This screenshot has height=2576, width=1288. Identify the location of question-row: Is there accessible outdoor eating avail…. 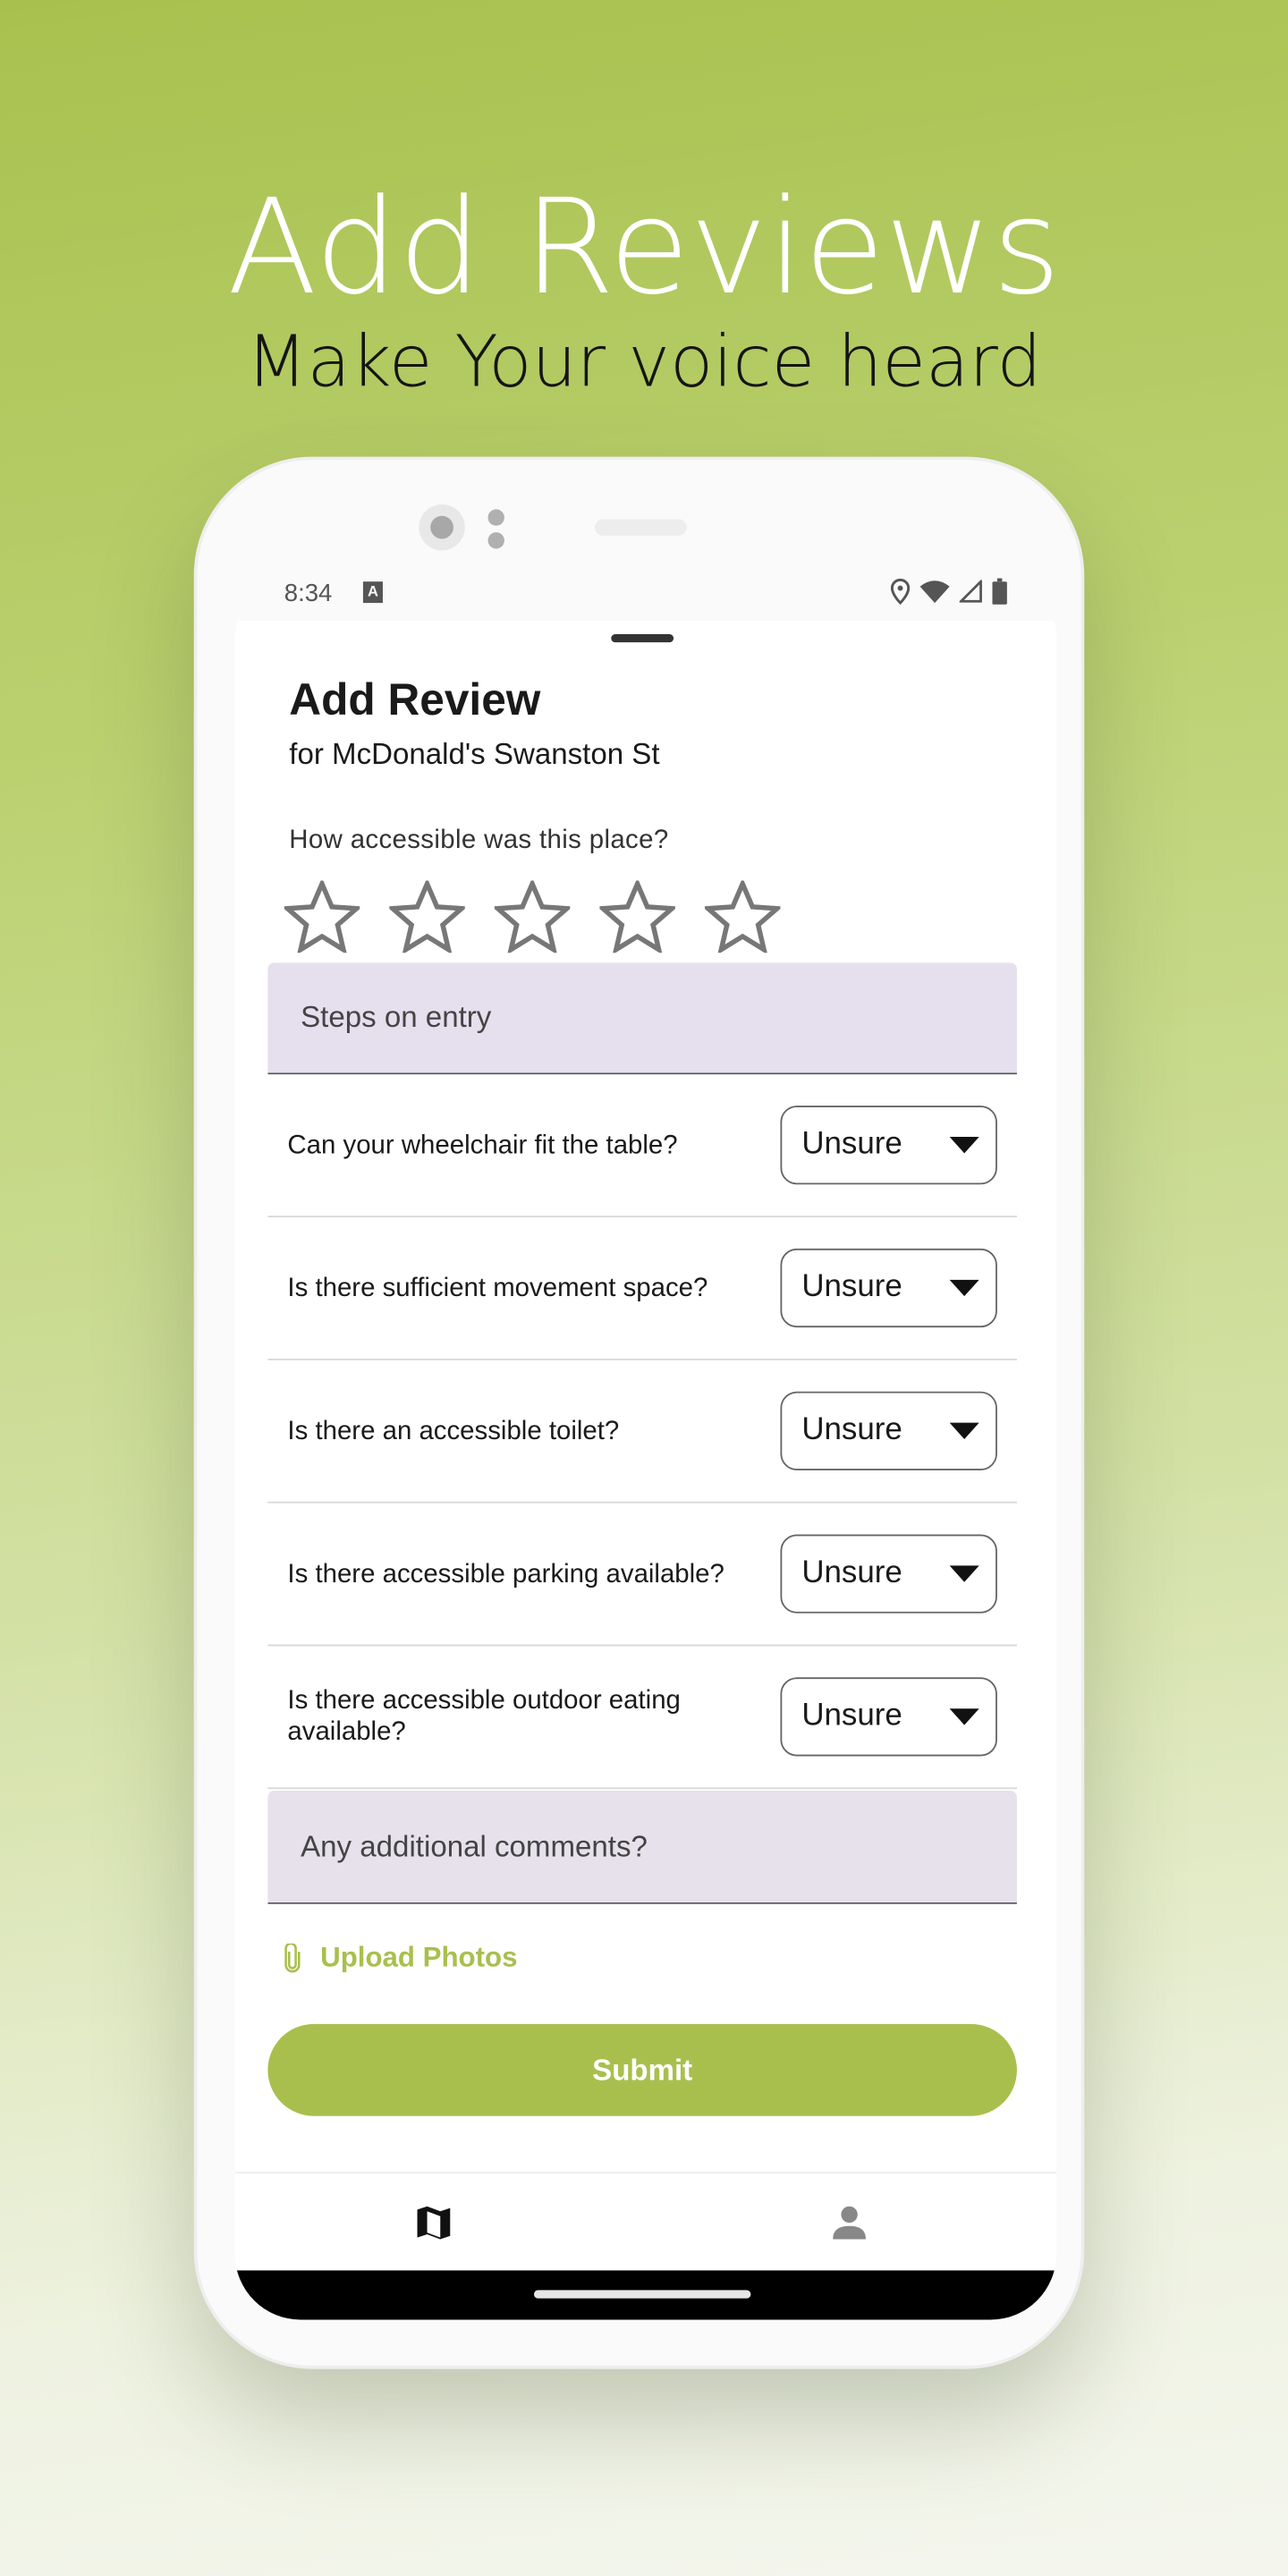
(642, 1718).